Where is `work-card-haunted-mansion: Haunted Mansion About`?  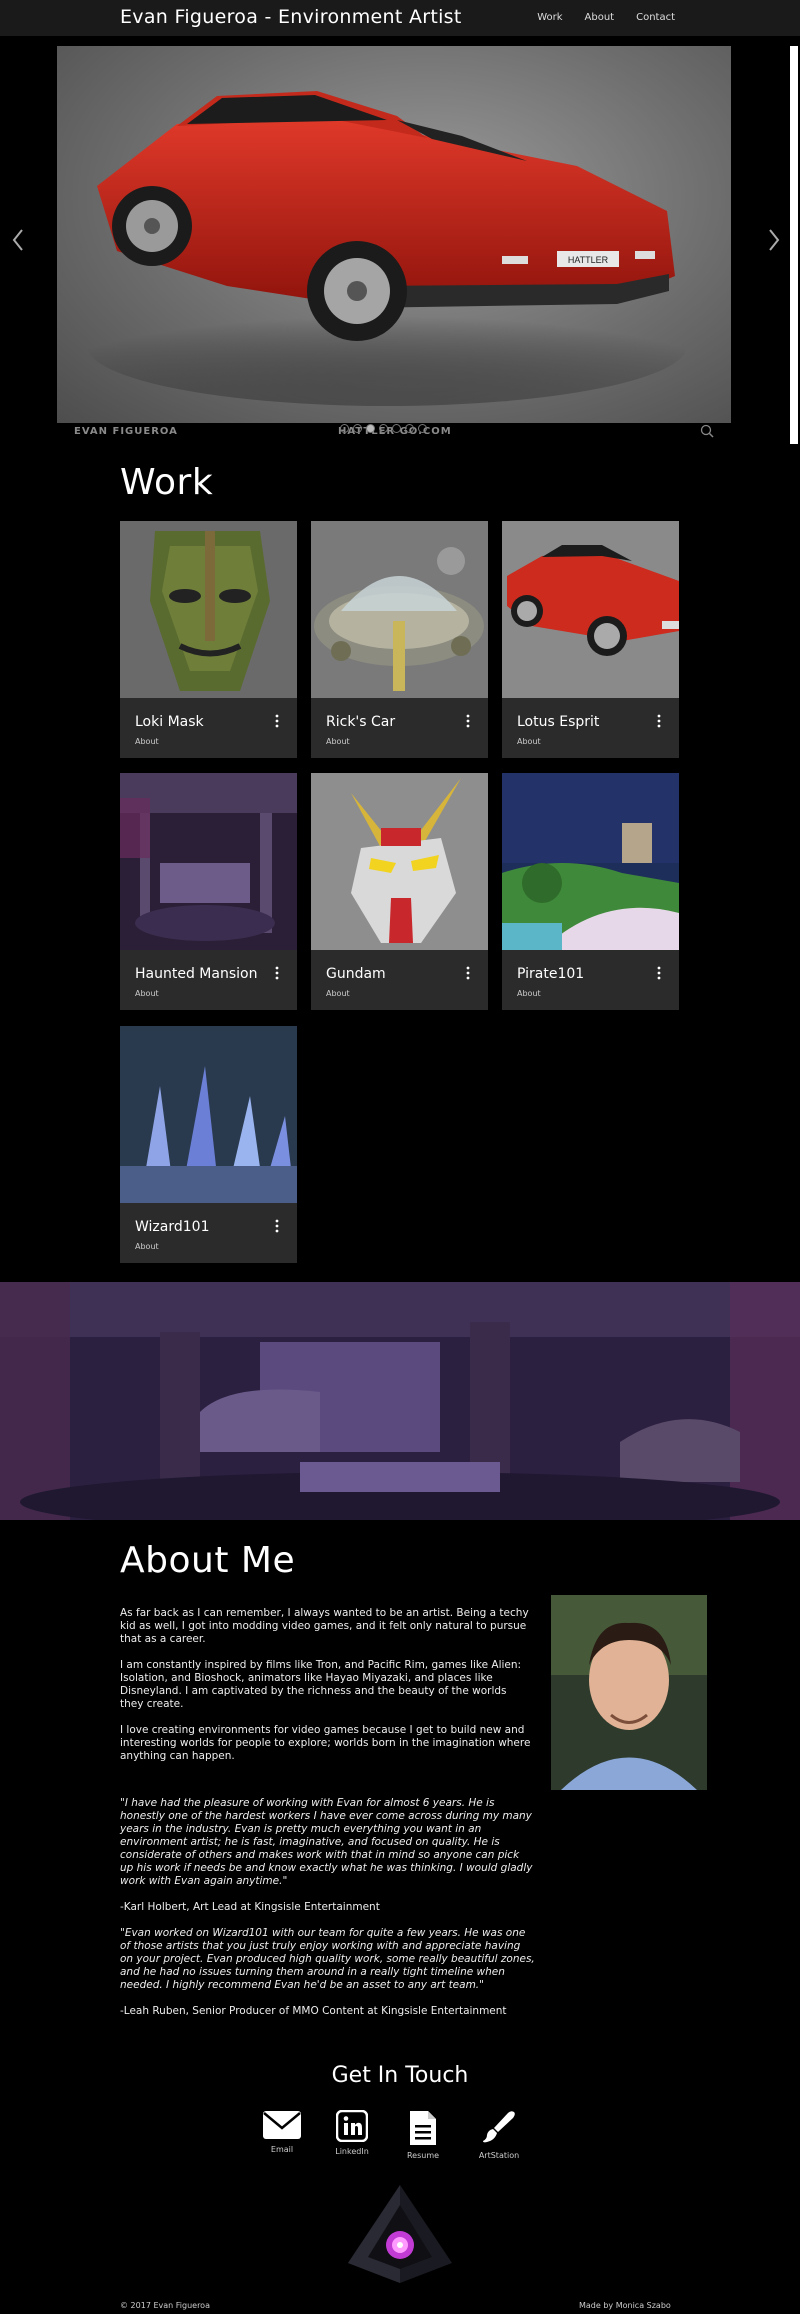 work-card-haunted-mansion: Haunted Mansion About is located at coordinates (208, 891).